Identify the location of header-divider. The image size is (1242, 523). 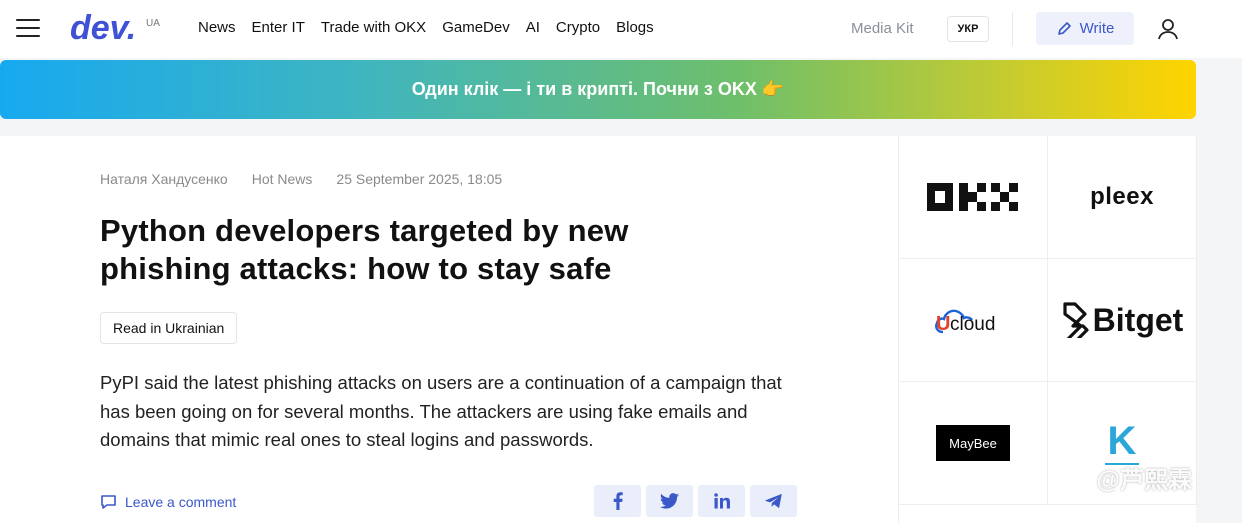
(1012, 29).